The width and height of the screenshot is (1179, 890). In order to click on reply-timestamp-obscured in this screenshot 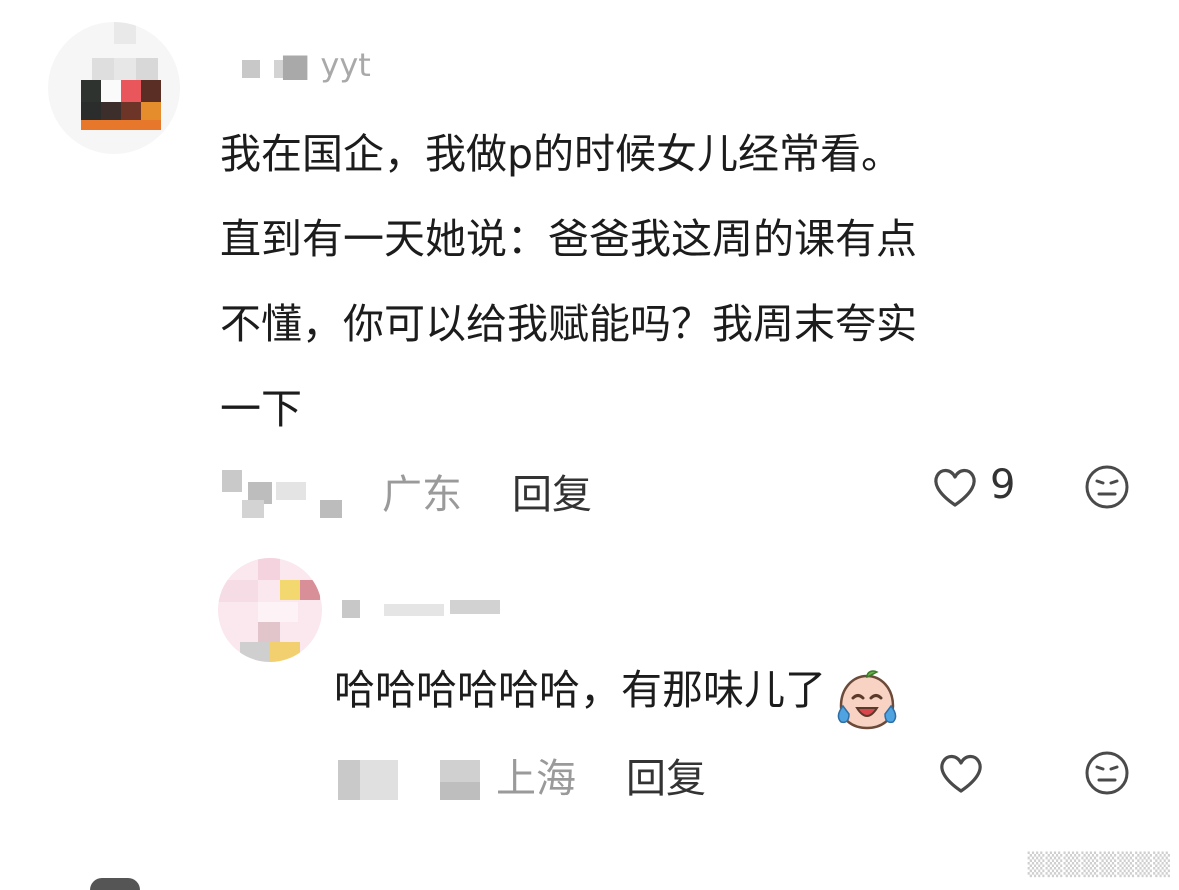, I will do `click(413, 777)`.